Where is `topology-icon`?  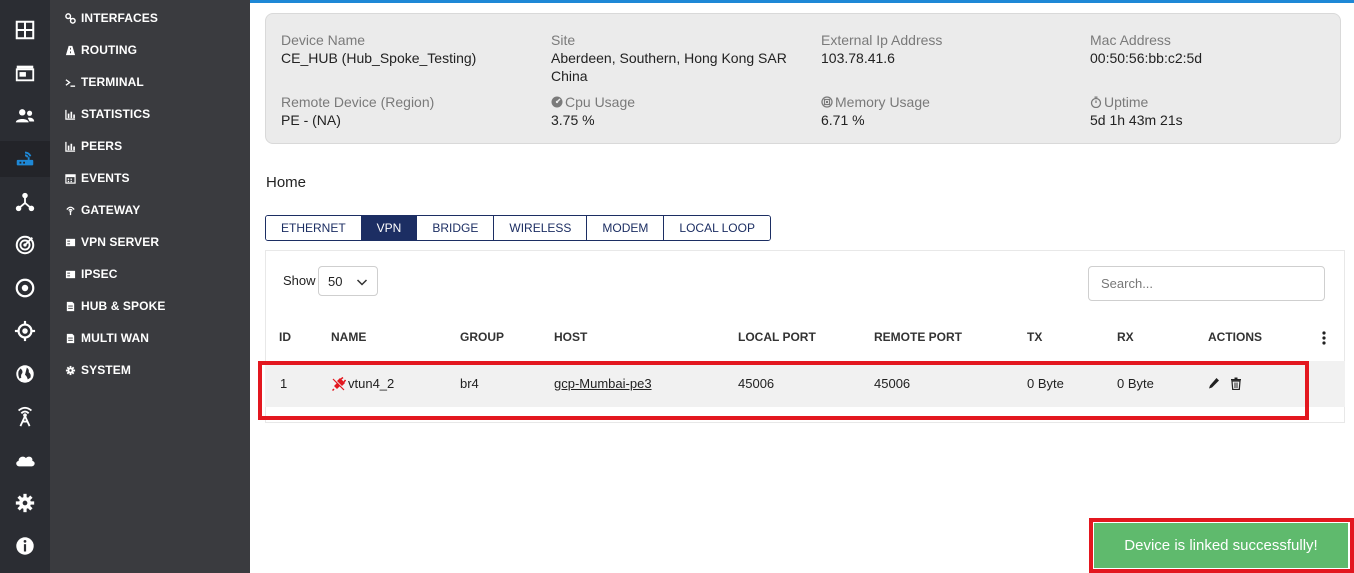
topology-icon is located at coordinates (25, 202).